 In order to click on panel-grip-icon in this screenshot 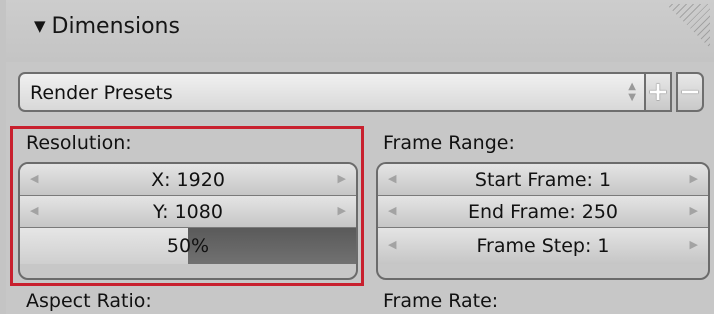, I will do `click(688, 26)`.